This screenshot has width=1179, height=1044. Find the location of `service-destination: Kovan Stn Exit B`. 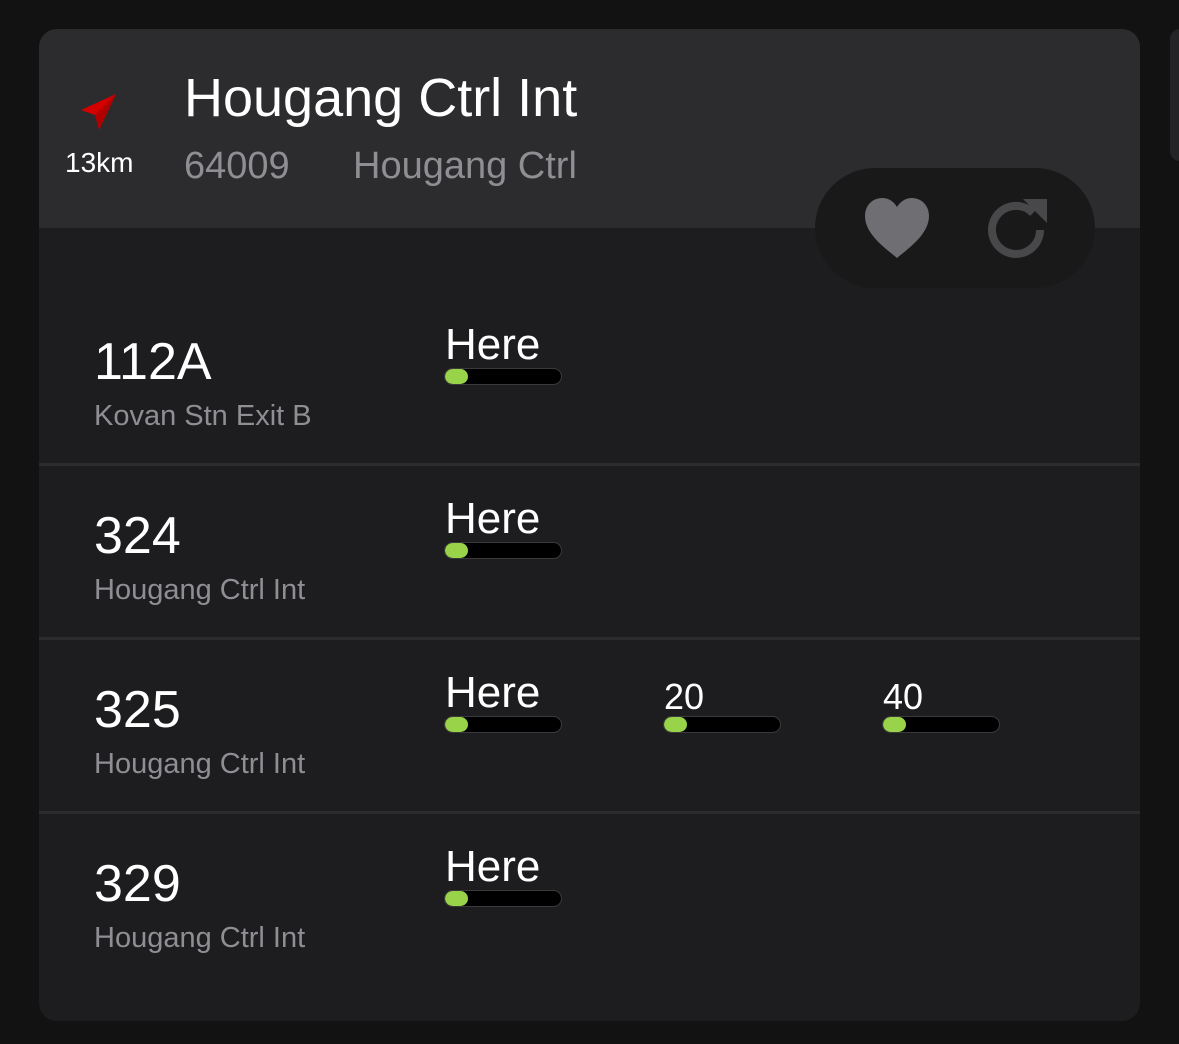

service-destination: Kovan Stn Exit B is located at coordinates (203, 416).